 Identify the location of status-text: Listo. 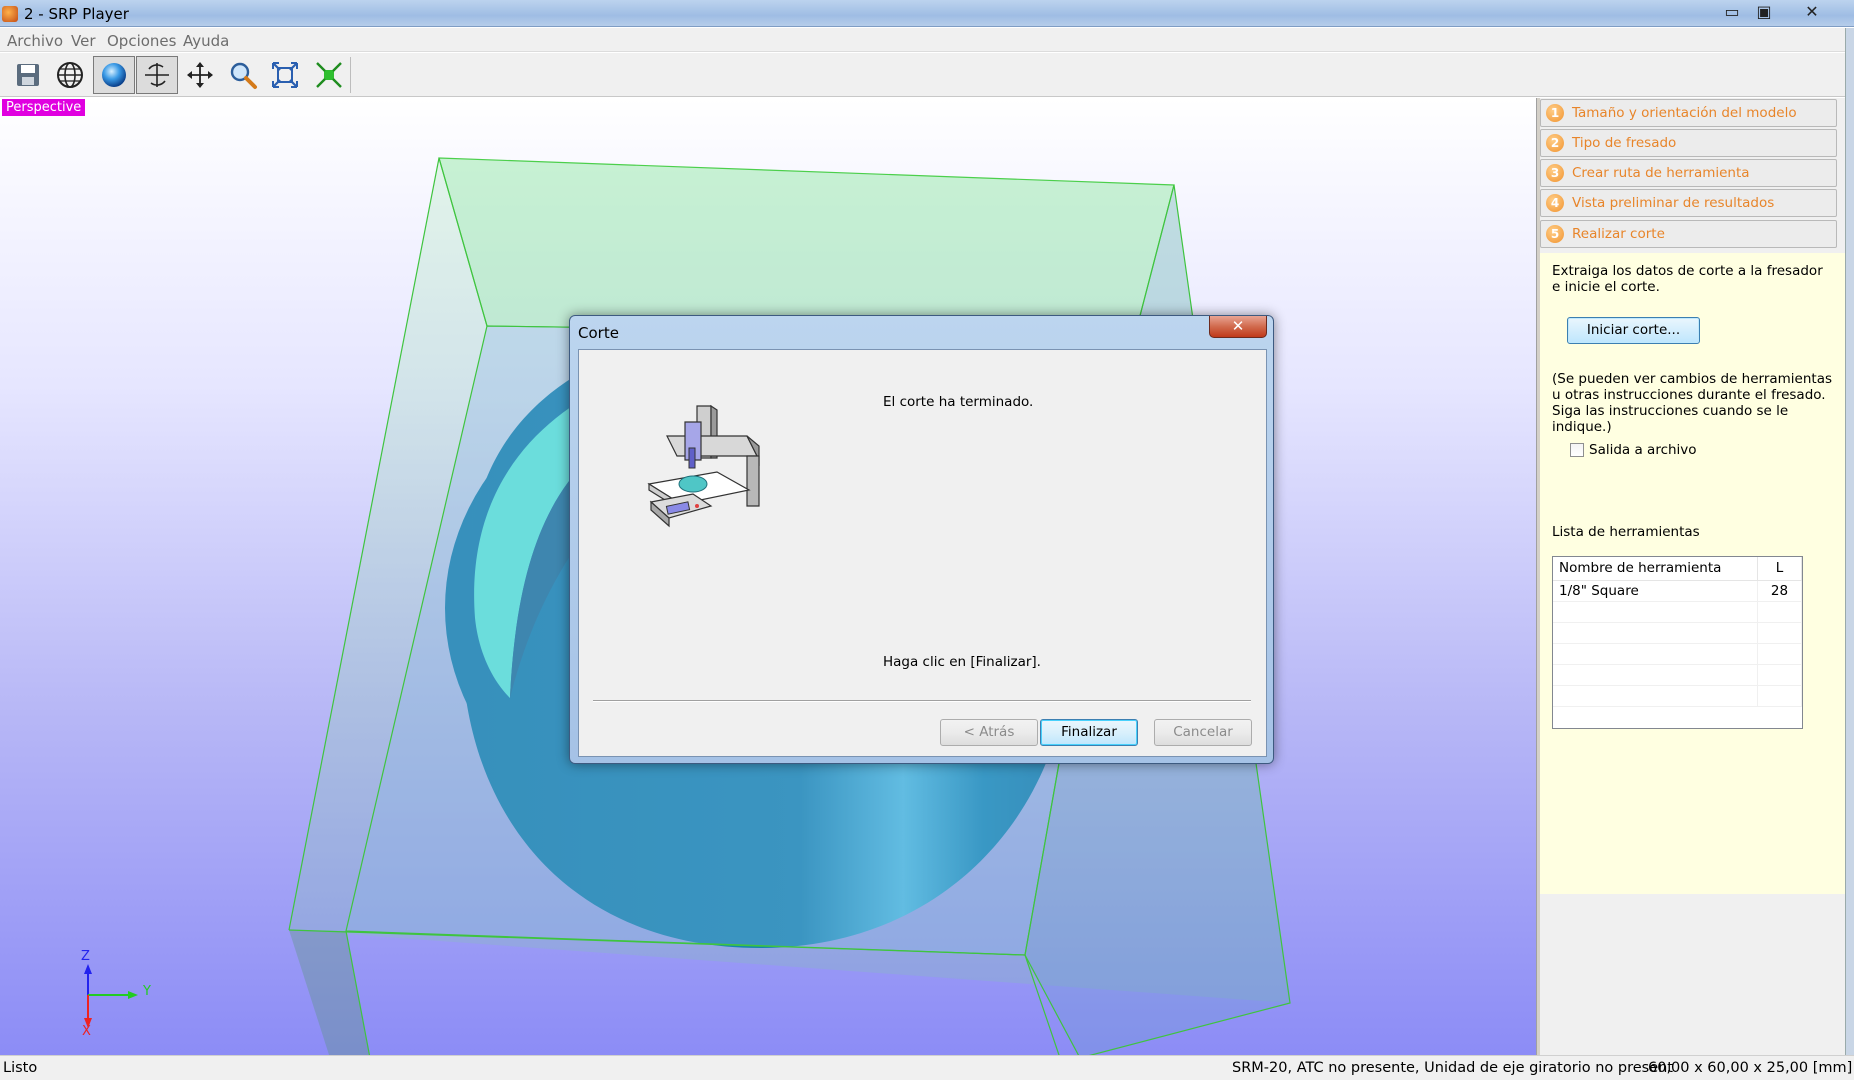
(20, 1068).